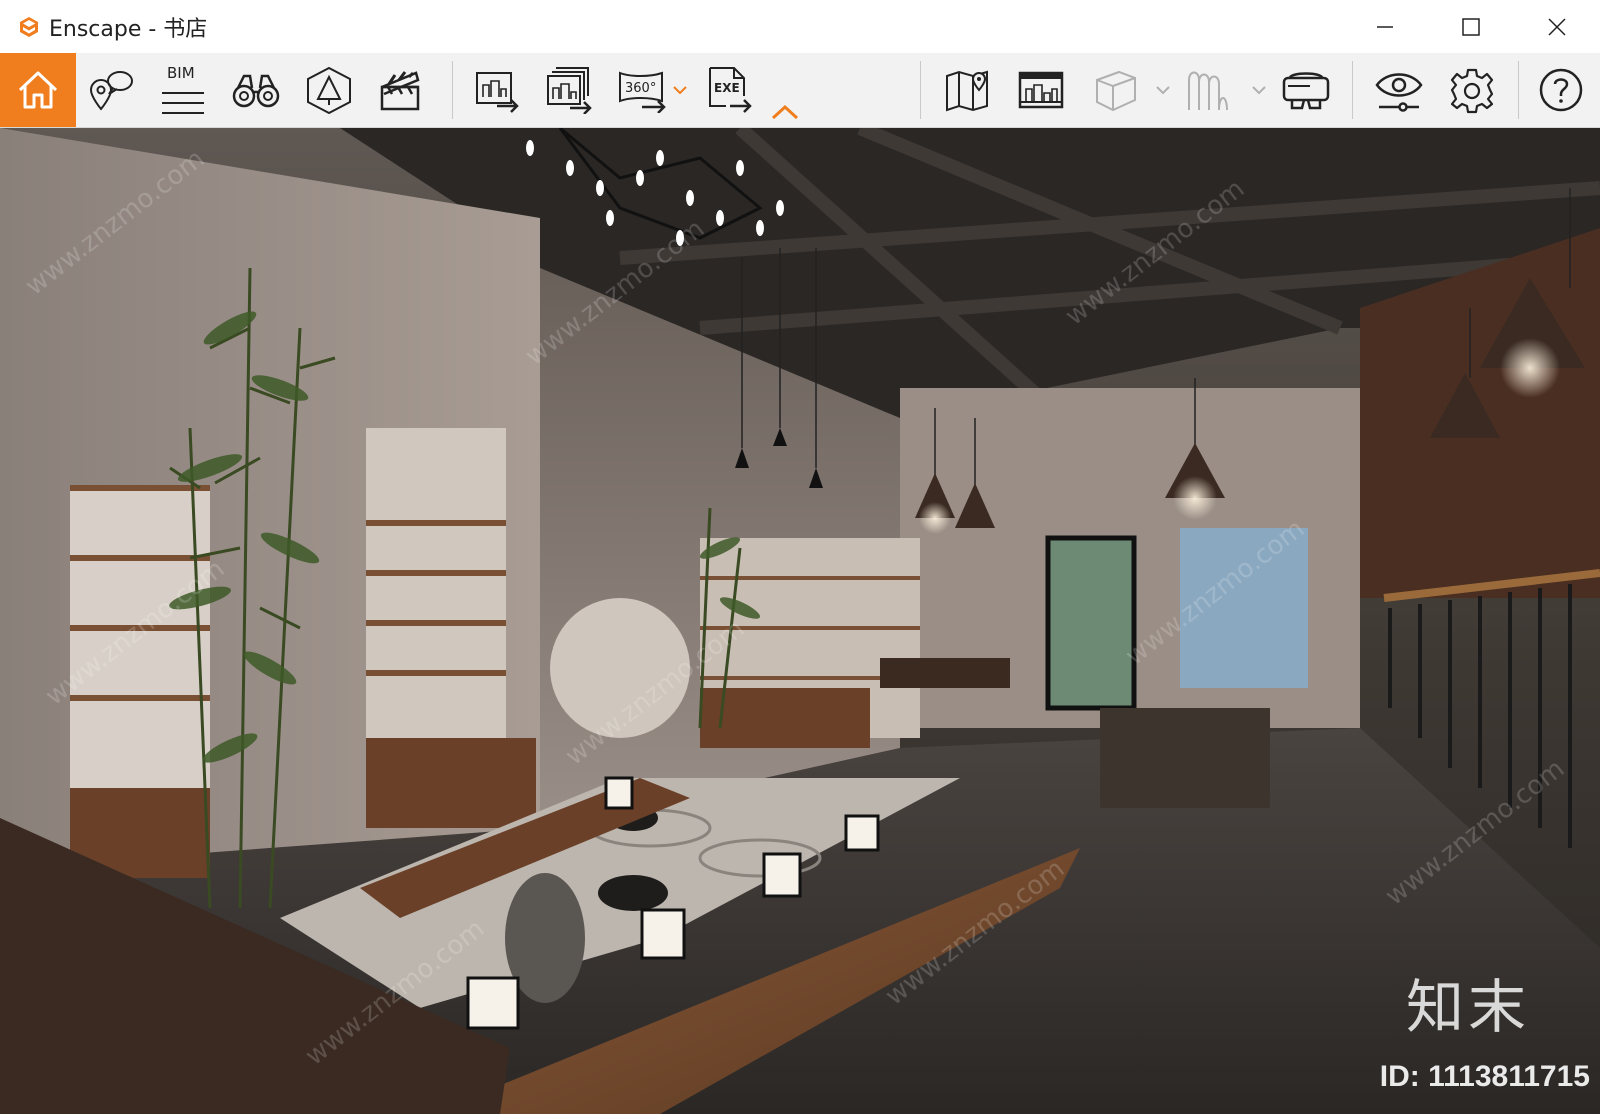 The height and width of the screenshot is (1114, 1600). I want to click on site-context-button, so click(1115, 90).